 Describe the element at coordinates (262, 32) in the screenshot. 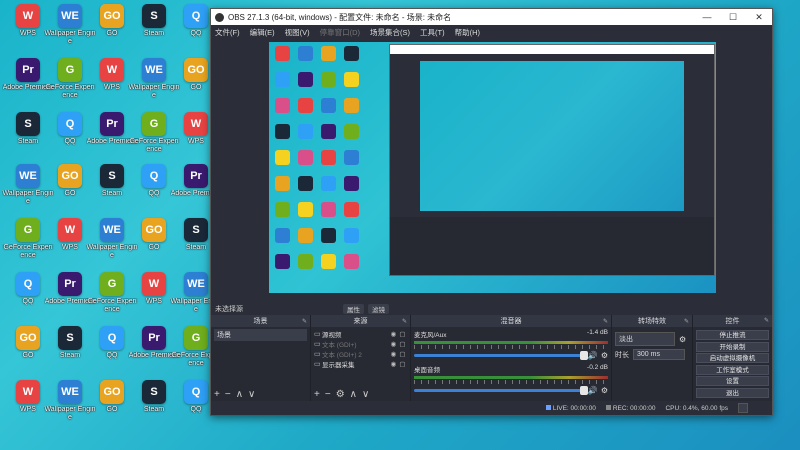

I see `menu-edit: 编辑(E)` at that location.